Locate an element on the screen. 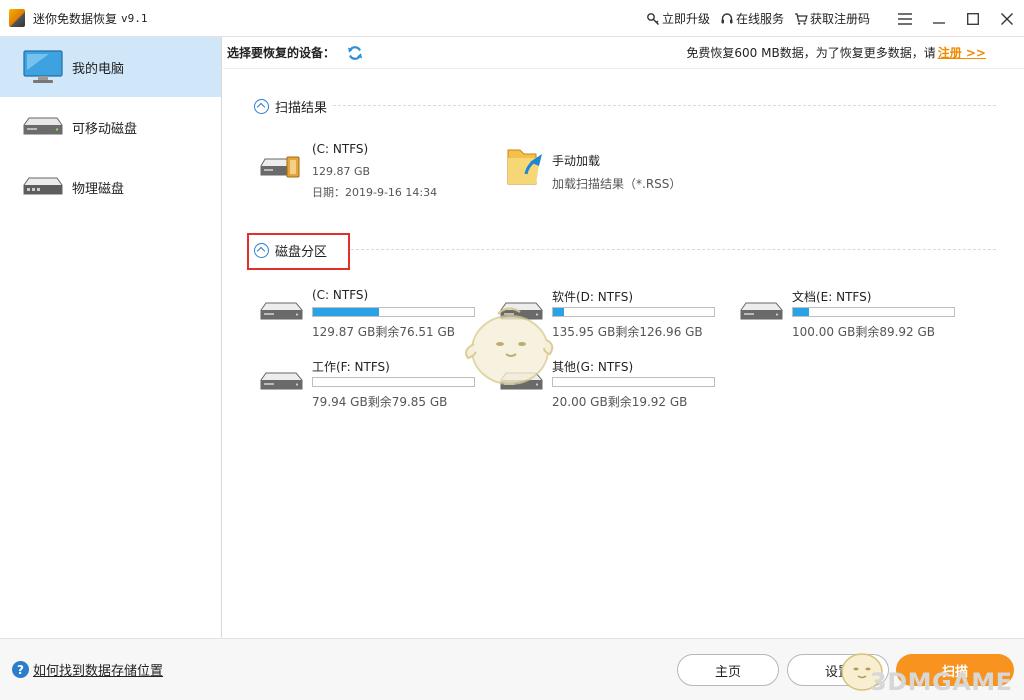 The width and height of the screenshot is (1024, 700). partition-name: 文档(E: NTFS) is located at coordinates (832, 297).